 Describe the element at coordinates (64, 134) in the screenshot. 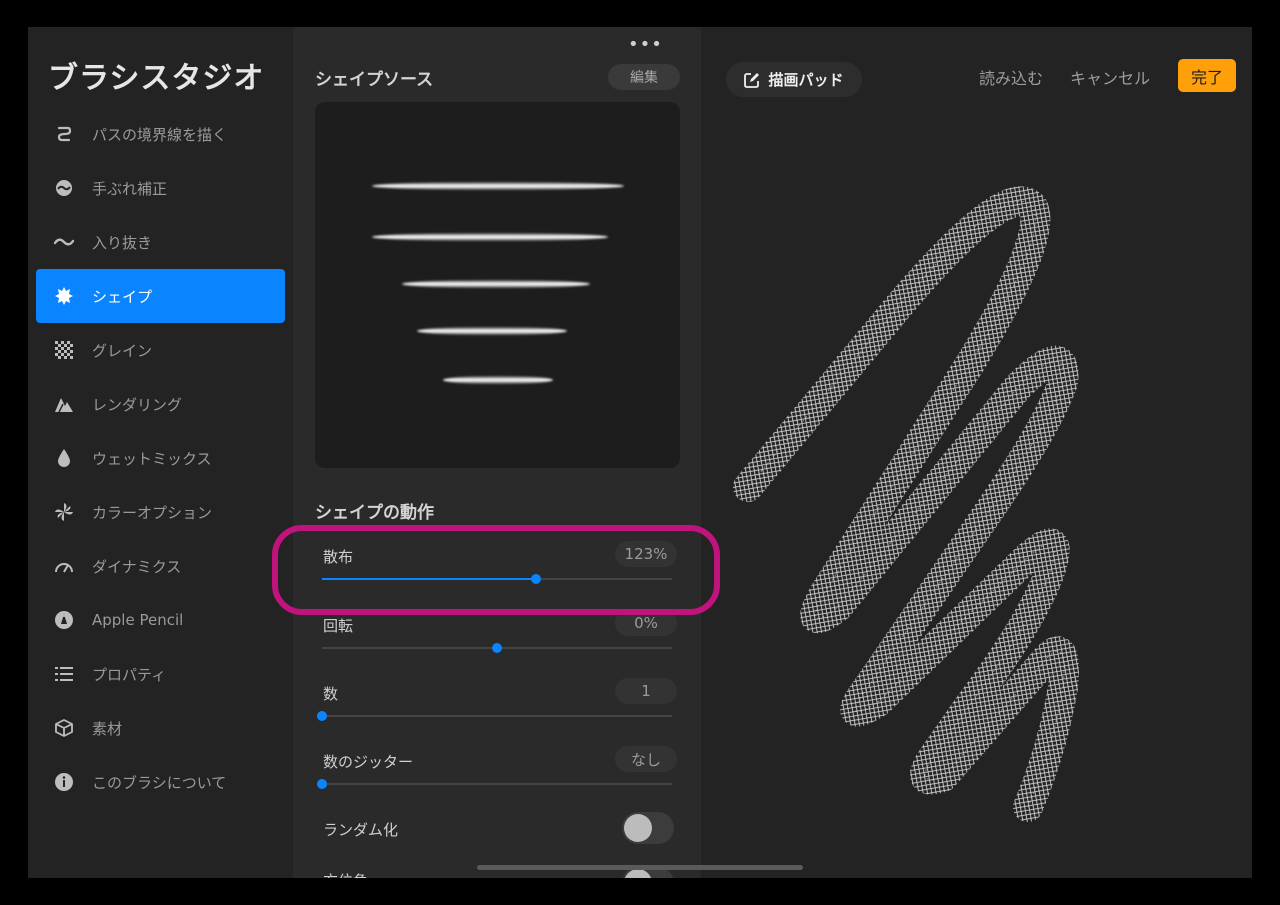

I see `stroke-path-icon` at that location.